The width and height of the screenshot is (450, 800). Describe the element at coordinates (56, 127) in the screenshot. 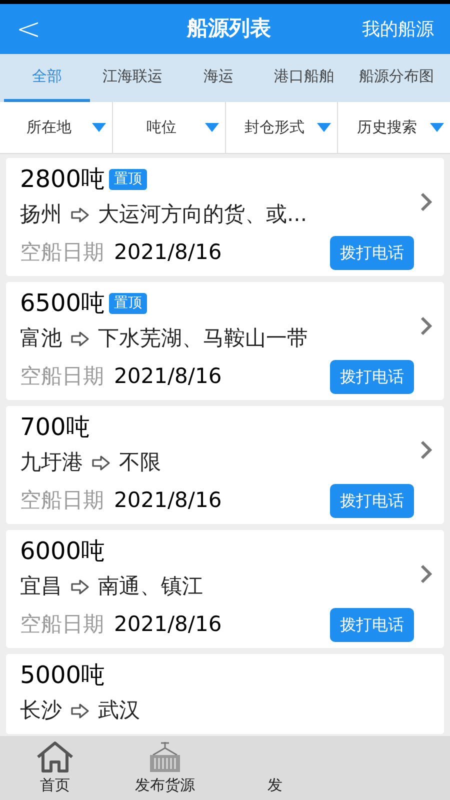

I see `filter-dropdown: 所在地` at that location.